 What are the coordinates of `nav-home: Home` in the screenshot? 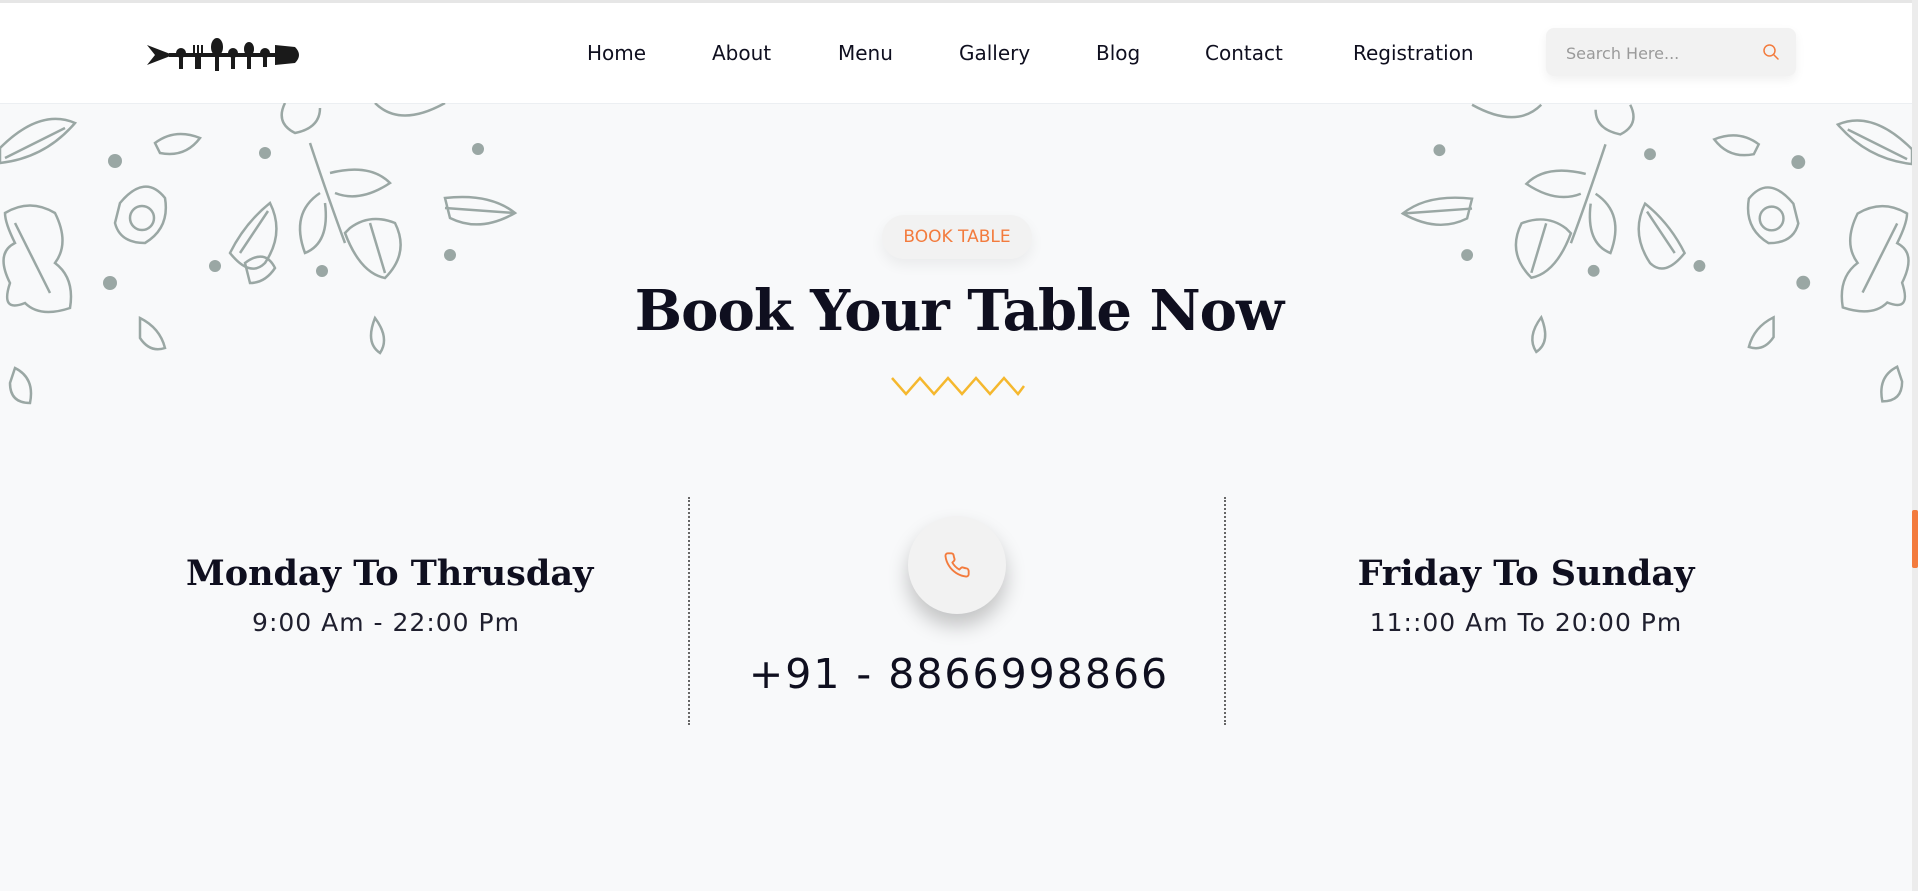 It's located at (616, 53).